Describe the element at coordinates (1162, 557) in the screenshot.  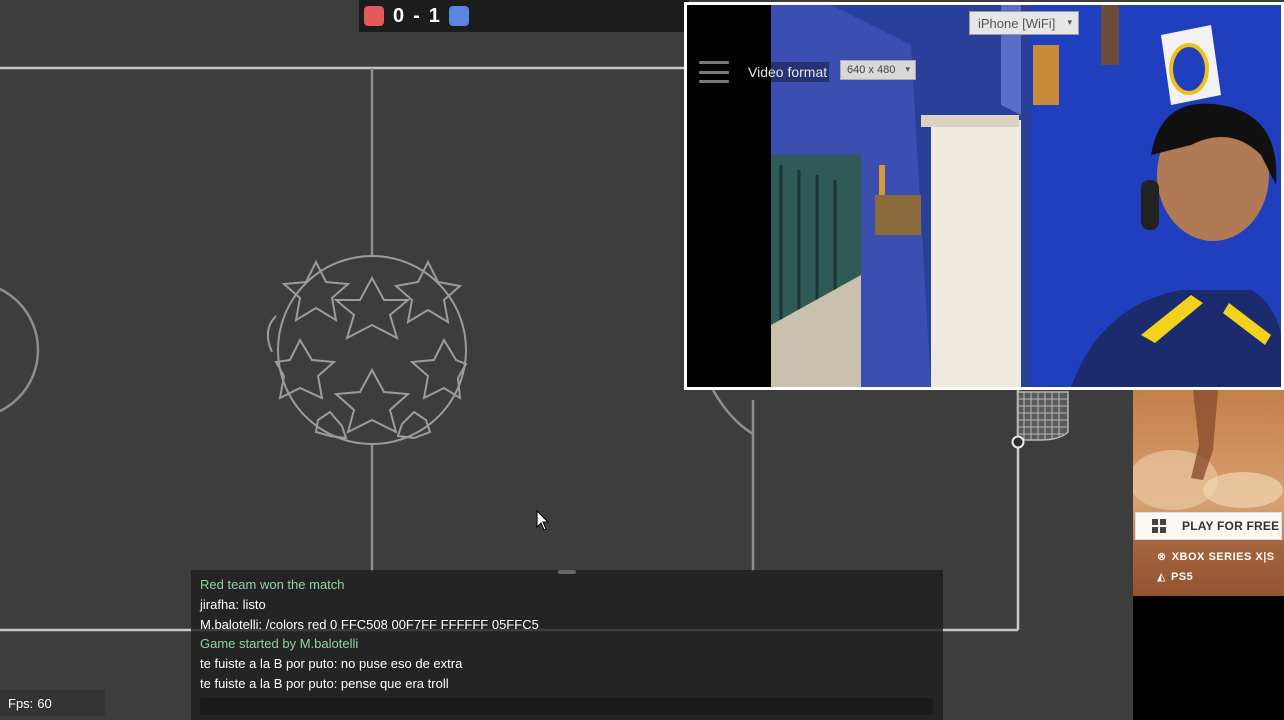
I see `xbox-icon: ⊗` at that location.